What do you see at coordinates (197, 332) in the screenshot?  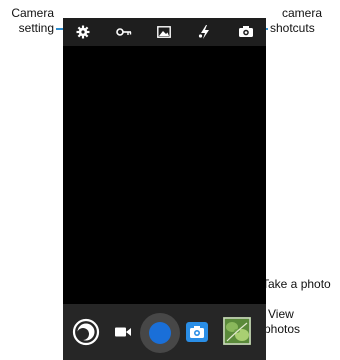 I see `photo-camera-icon` at bounding box center [197, 332].